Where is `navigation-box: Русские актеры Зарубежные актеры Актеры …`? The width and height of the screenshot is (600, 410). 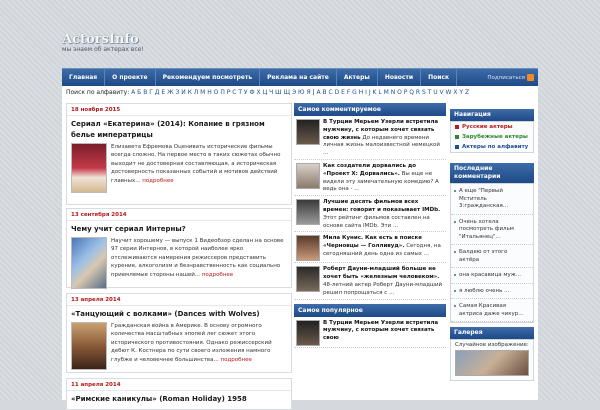 navigation-box: Русские актеры Зарубежные актеры Актеры … is located at coordinates (492, 137).